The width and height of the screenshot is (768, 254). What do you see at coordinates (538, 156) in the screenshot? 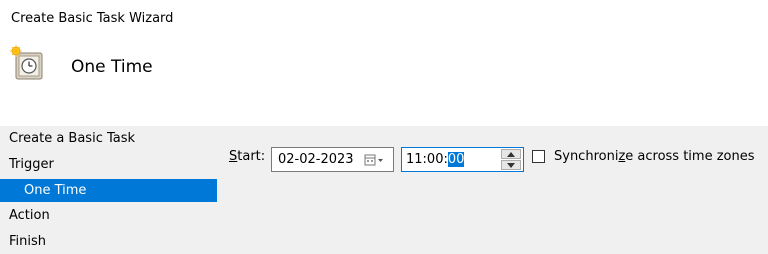
I see `synchronize-timezones-checkbox` at bounding box center [538, 156].